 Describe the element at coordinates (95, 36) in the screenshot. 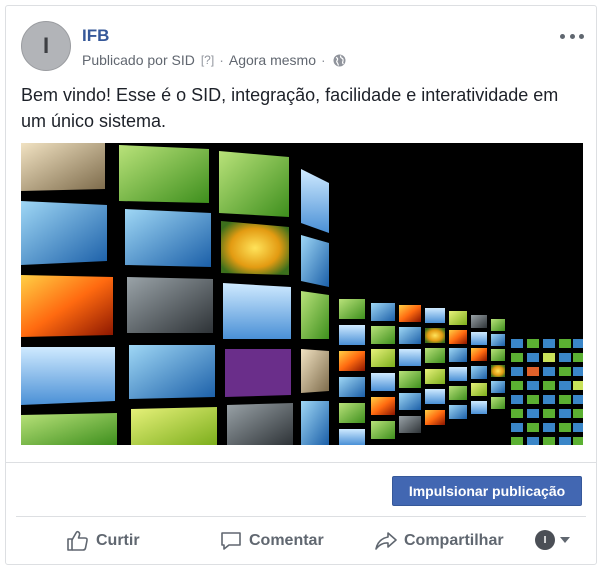

I see `page-name-link: IFB` at that location.